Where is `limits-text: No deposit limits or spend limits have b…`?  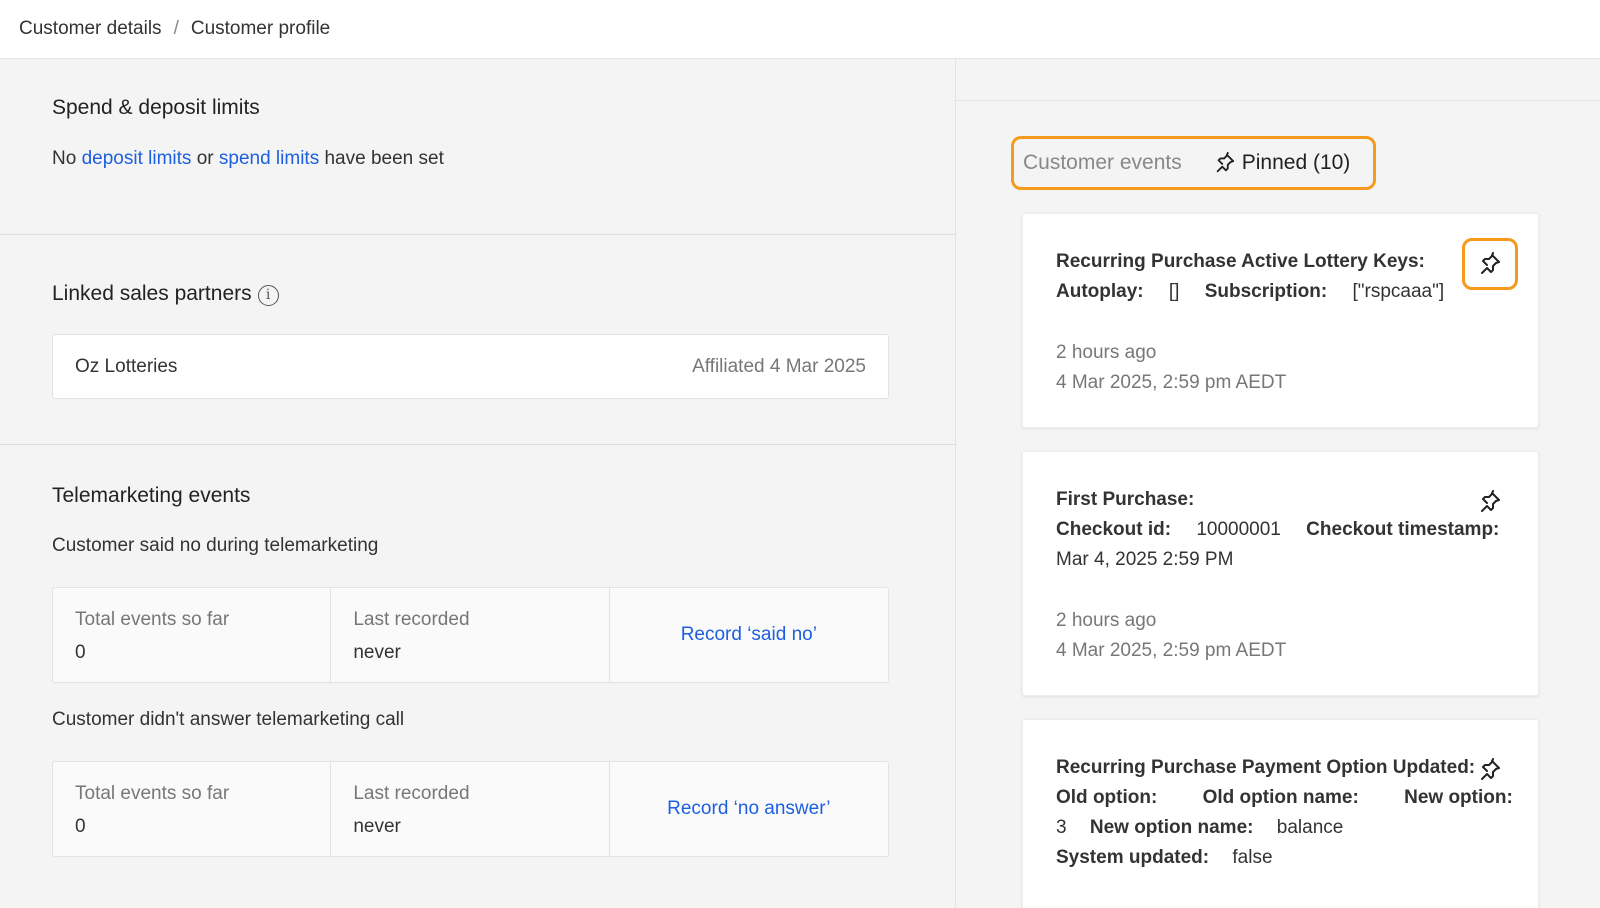
limits-text: No deposit limits or spend limits have b… is located at coordinates (248, 159).